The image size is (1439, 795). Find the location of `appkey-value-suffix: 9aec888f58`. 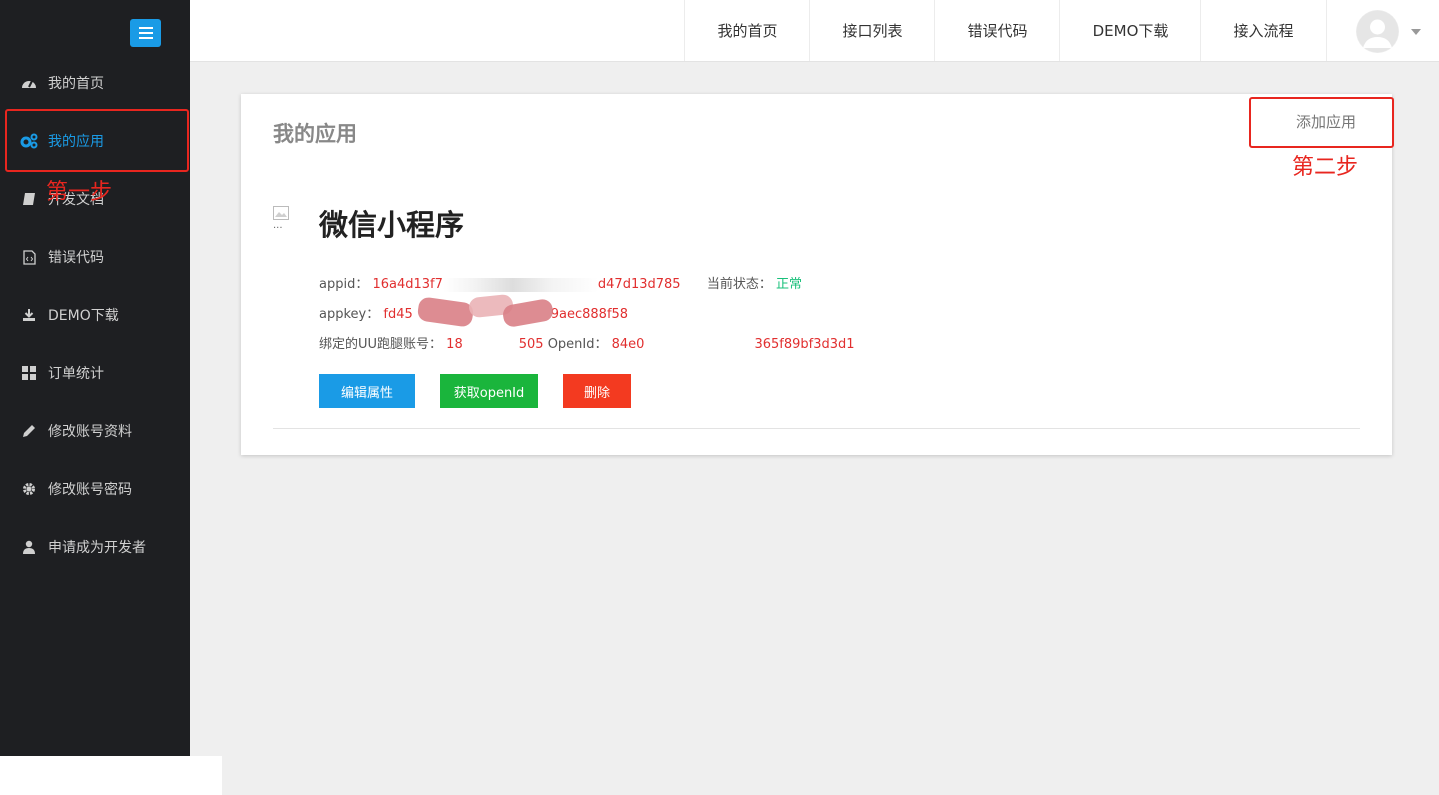

appkey-value-suffix: 9aec888f58 is located at coordinates (589, 314).